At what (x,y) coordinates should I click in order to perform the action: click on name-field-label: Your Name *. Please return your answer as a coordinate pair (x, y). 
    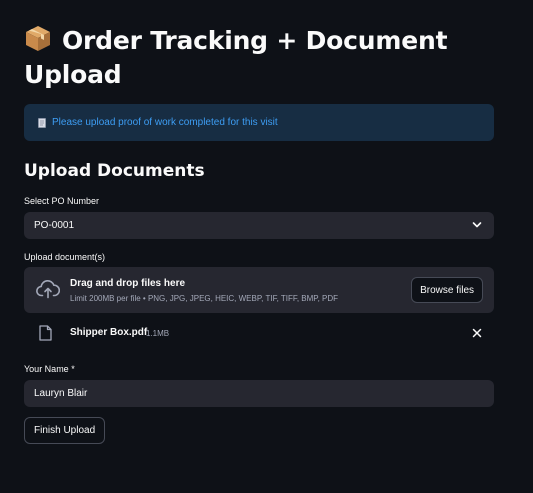
    Looking at the image, I should click on (49, 369).